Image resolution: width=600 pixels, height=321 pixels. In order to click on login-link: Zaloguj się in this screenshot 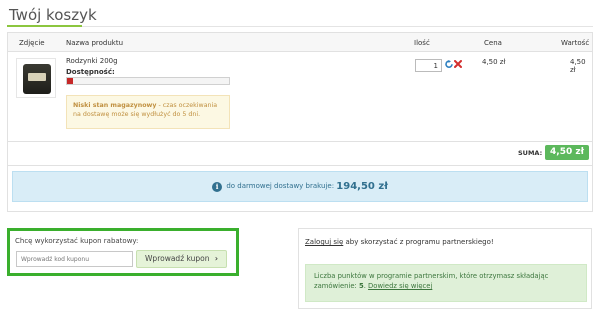, I will do `click(324, 242)`.